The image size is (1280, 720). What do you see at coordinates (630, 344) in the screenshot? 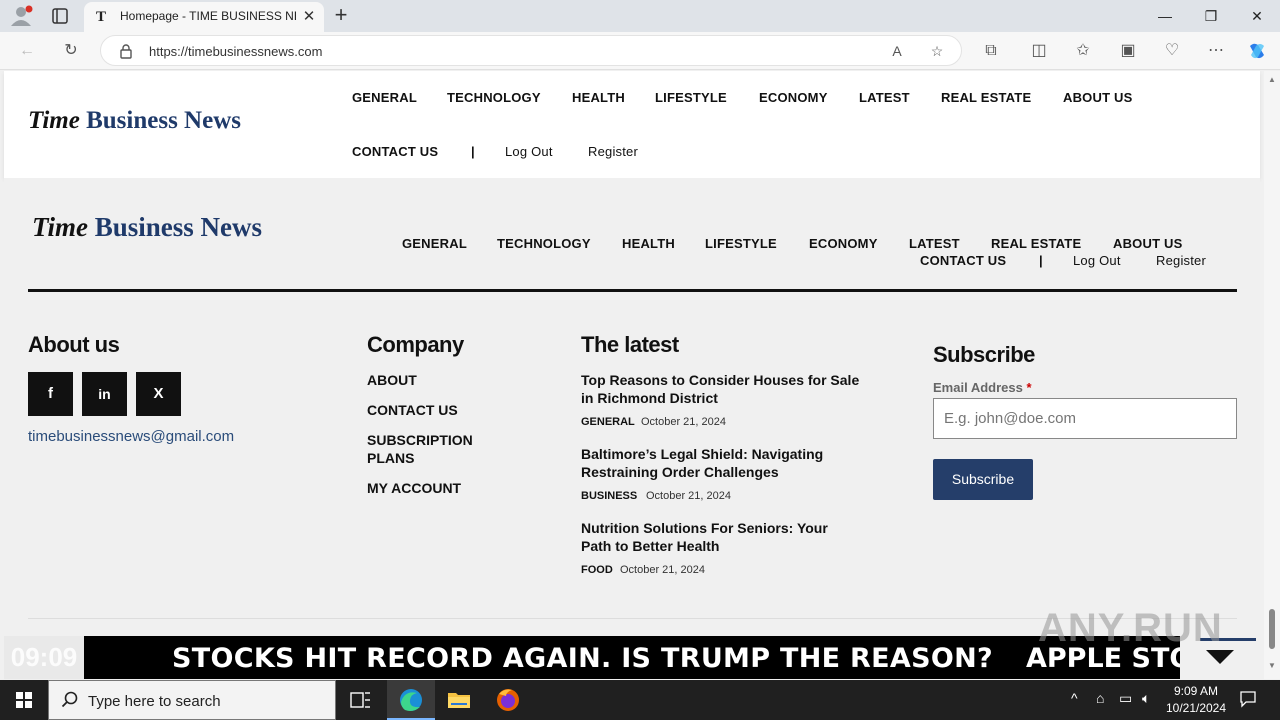
I see `the-latest-heading: The latest` at bounding box center [630, 344].